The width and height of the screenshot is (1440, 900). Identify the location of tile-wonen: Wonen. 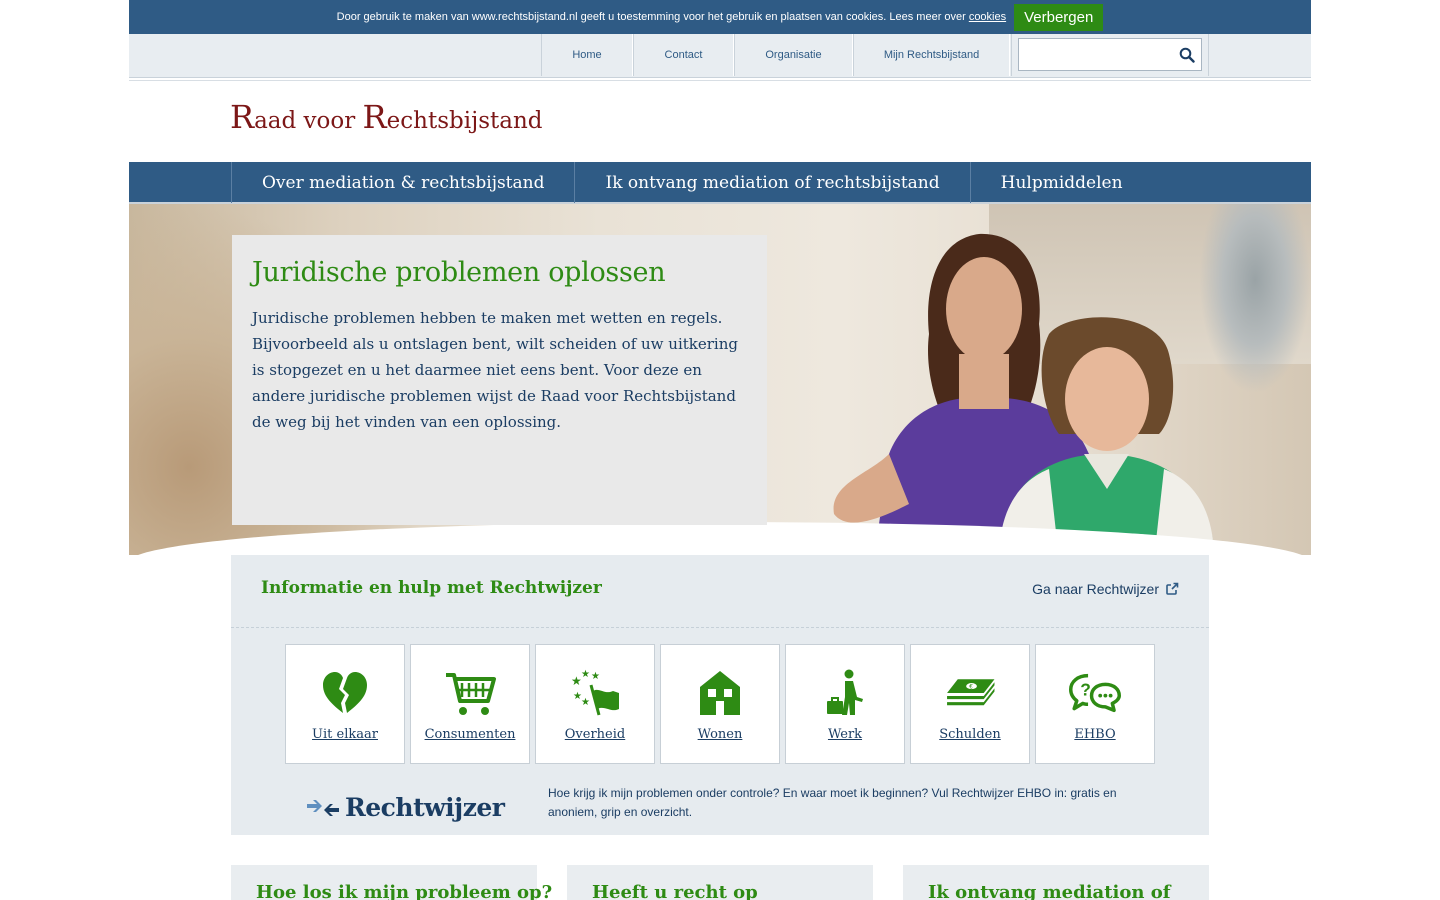
(720, 704).